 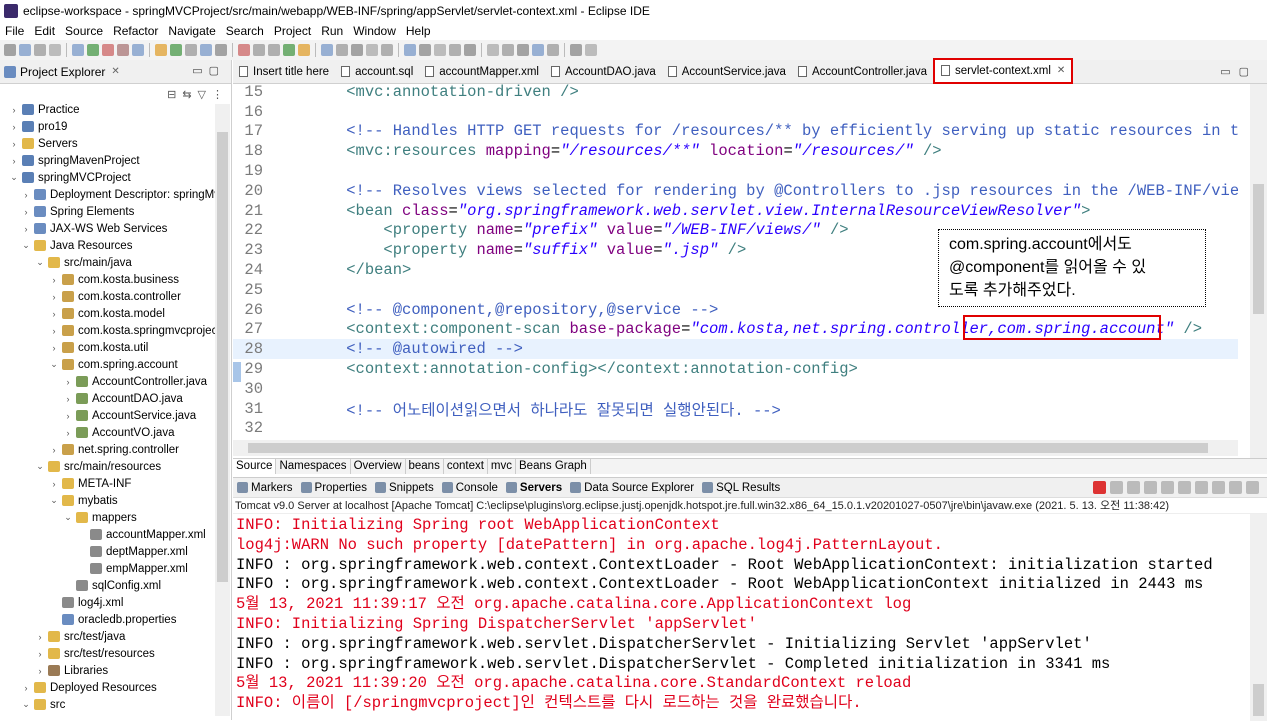 I want to click on tree-item: accountMapper.xml, so click(x=103, y=534).